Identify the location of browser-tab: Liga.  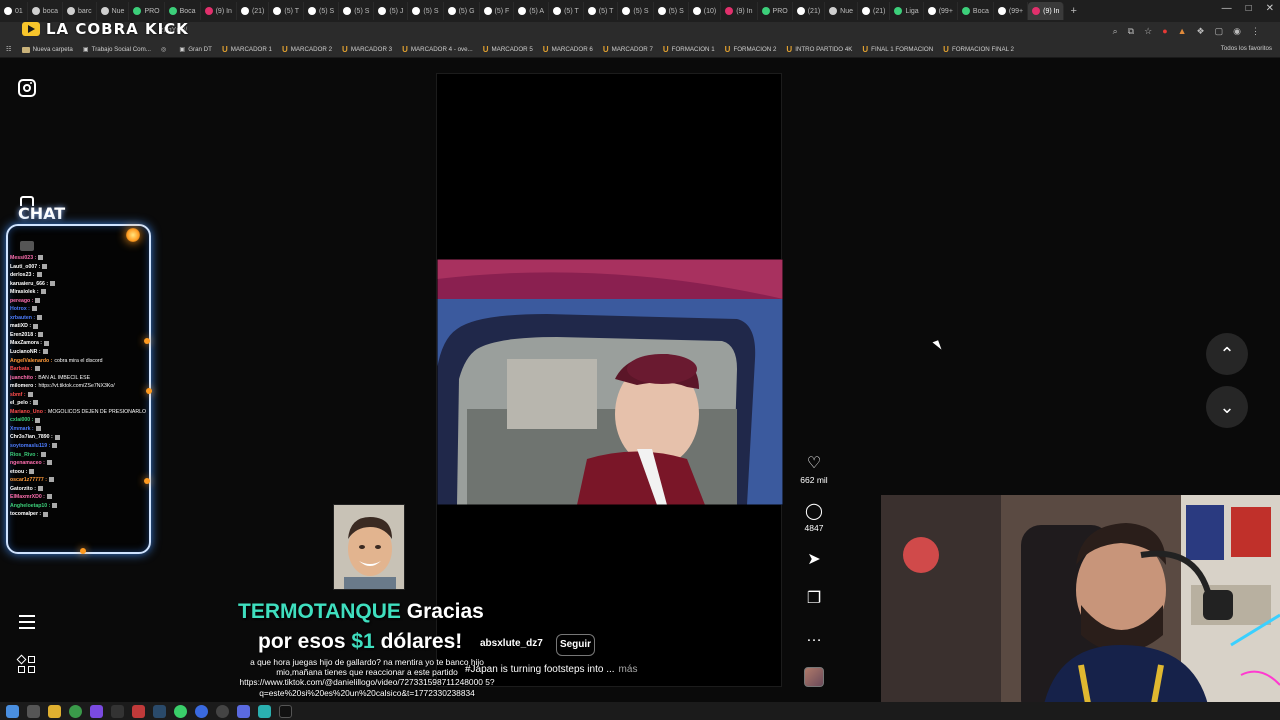
(907, 11).